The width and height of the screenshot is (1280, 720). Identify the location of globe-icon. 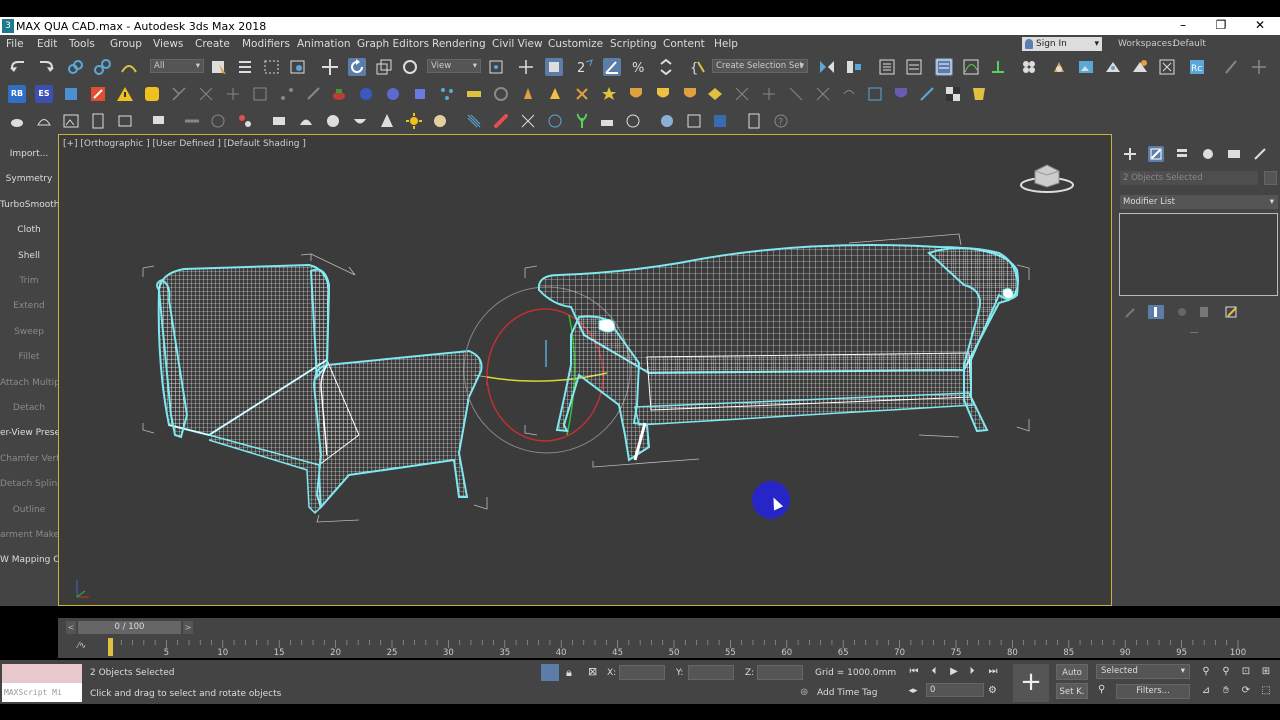
(555, 121).